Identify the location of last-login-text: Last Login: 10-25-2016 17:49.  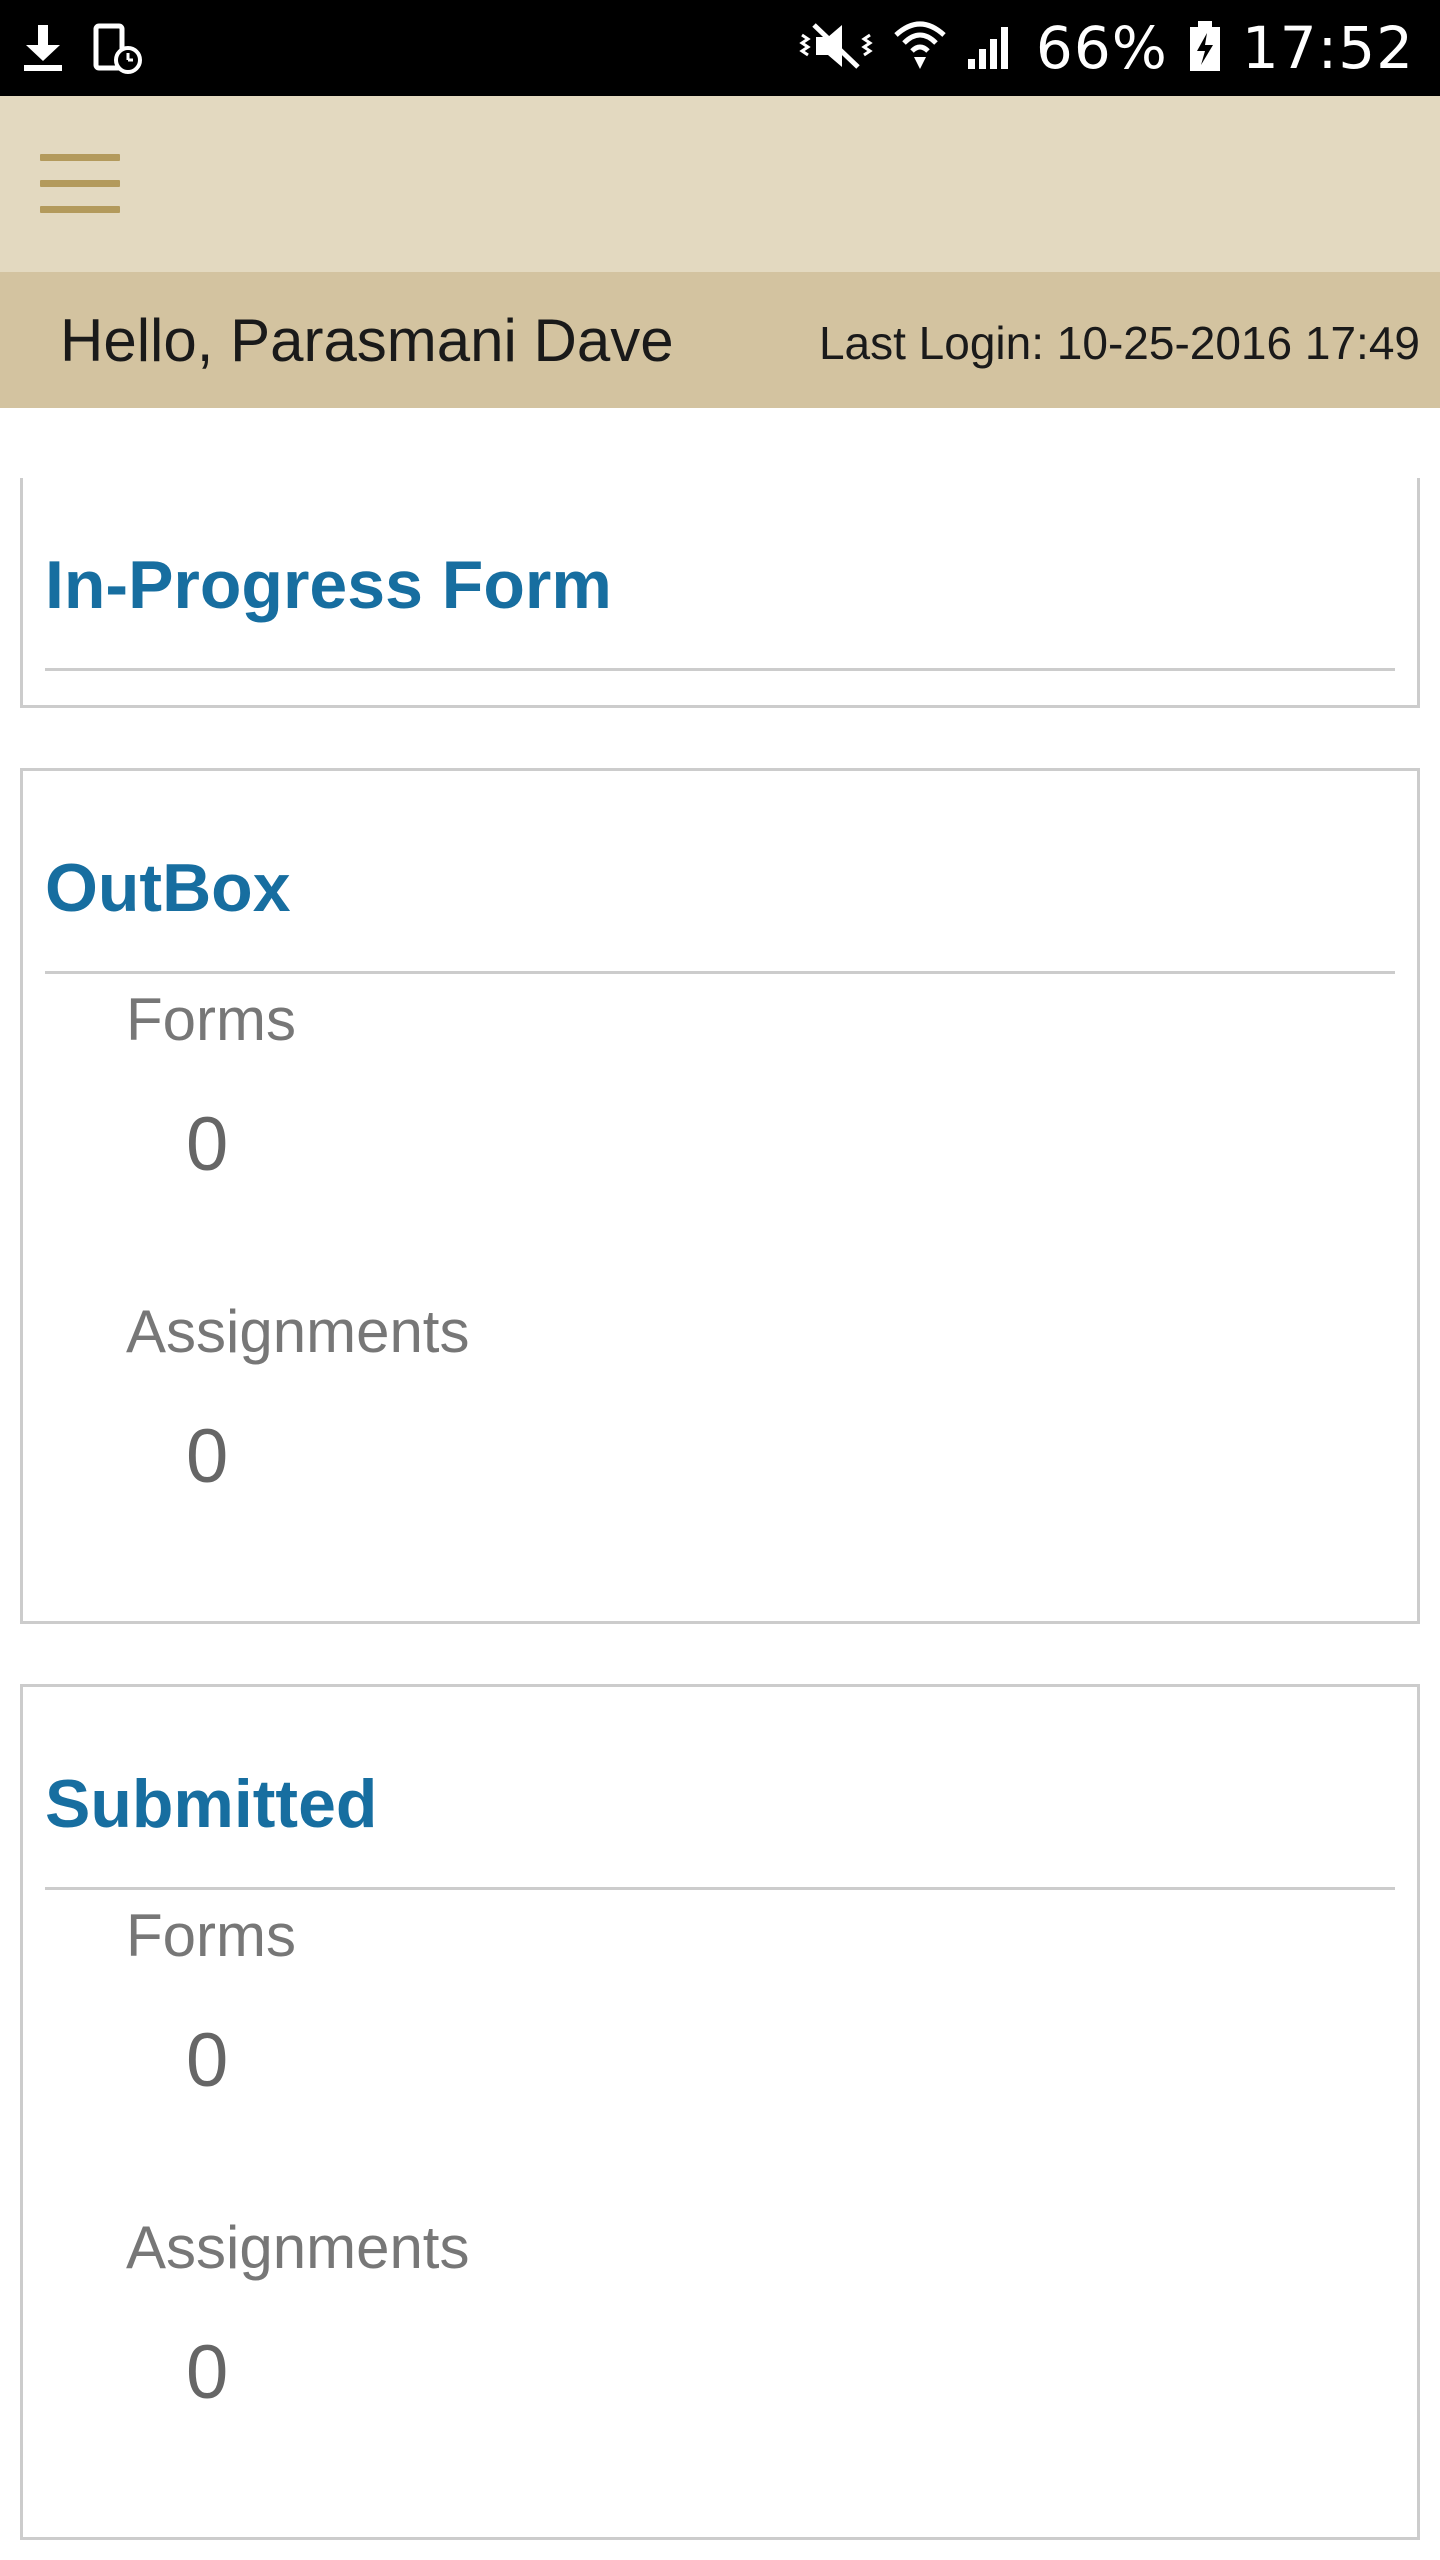
(1119, 343).